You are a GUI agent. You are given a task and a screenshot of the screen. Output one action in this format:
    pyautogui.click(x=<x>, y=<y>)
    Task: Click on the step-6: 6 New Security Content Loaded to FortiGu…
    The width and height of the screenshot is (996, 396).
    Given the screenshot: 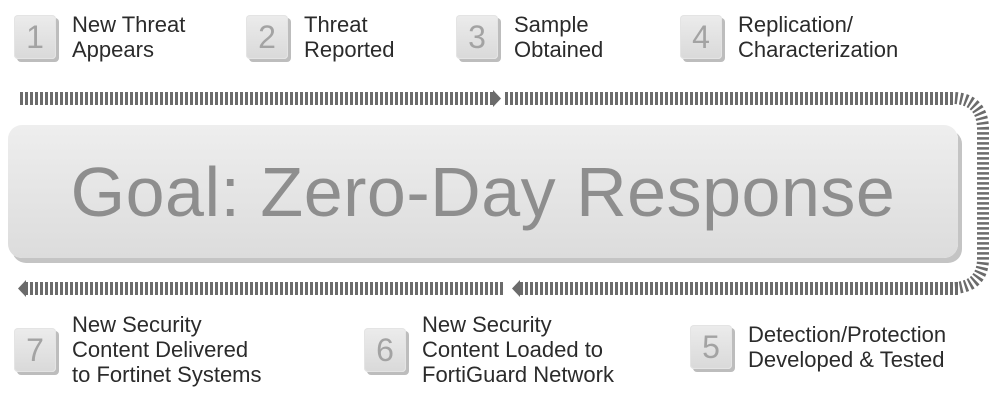 What is the action you would take?
    pyautogui.click(x=489, y=349)
    